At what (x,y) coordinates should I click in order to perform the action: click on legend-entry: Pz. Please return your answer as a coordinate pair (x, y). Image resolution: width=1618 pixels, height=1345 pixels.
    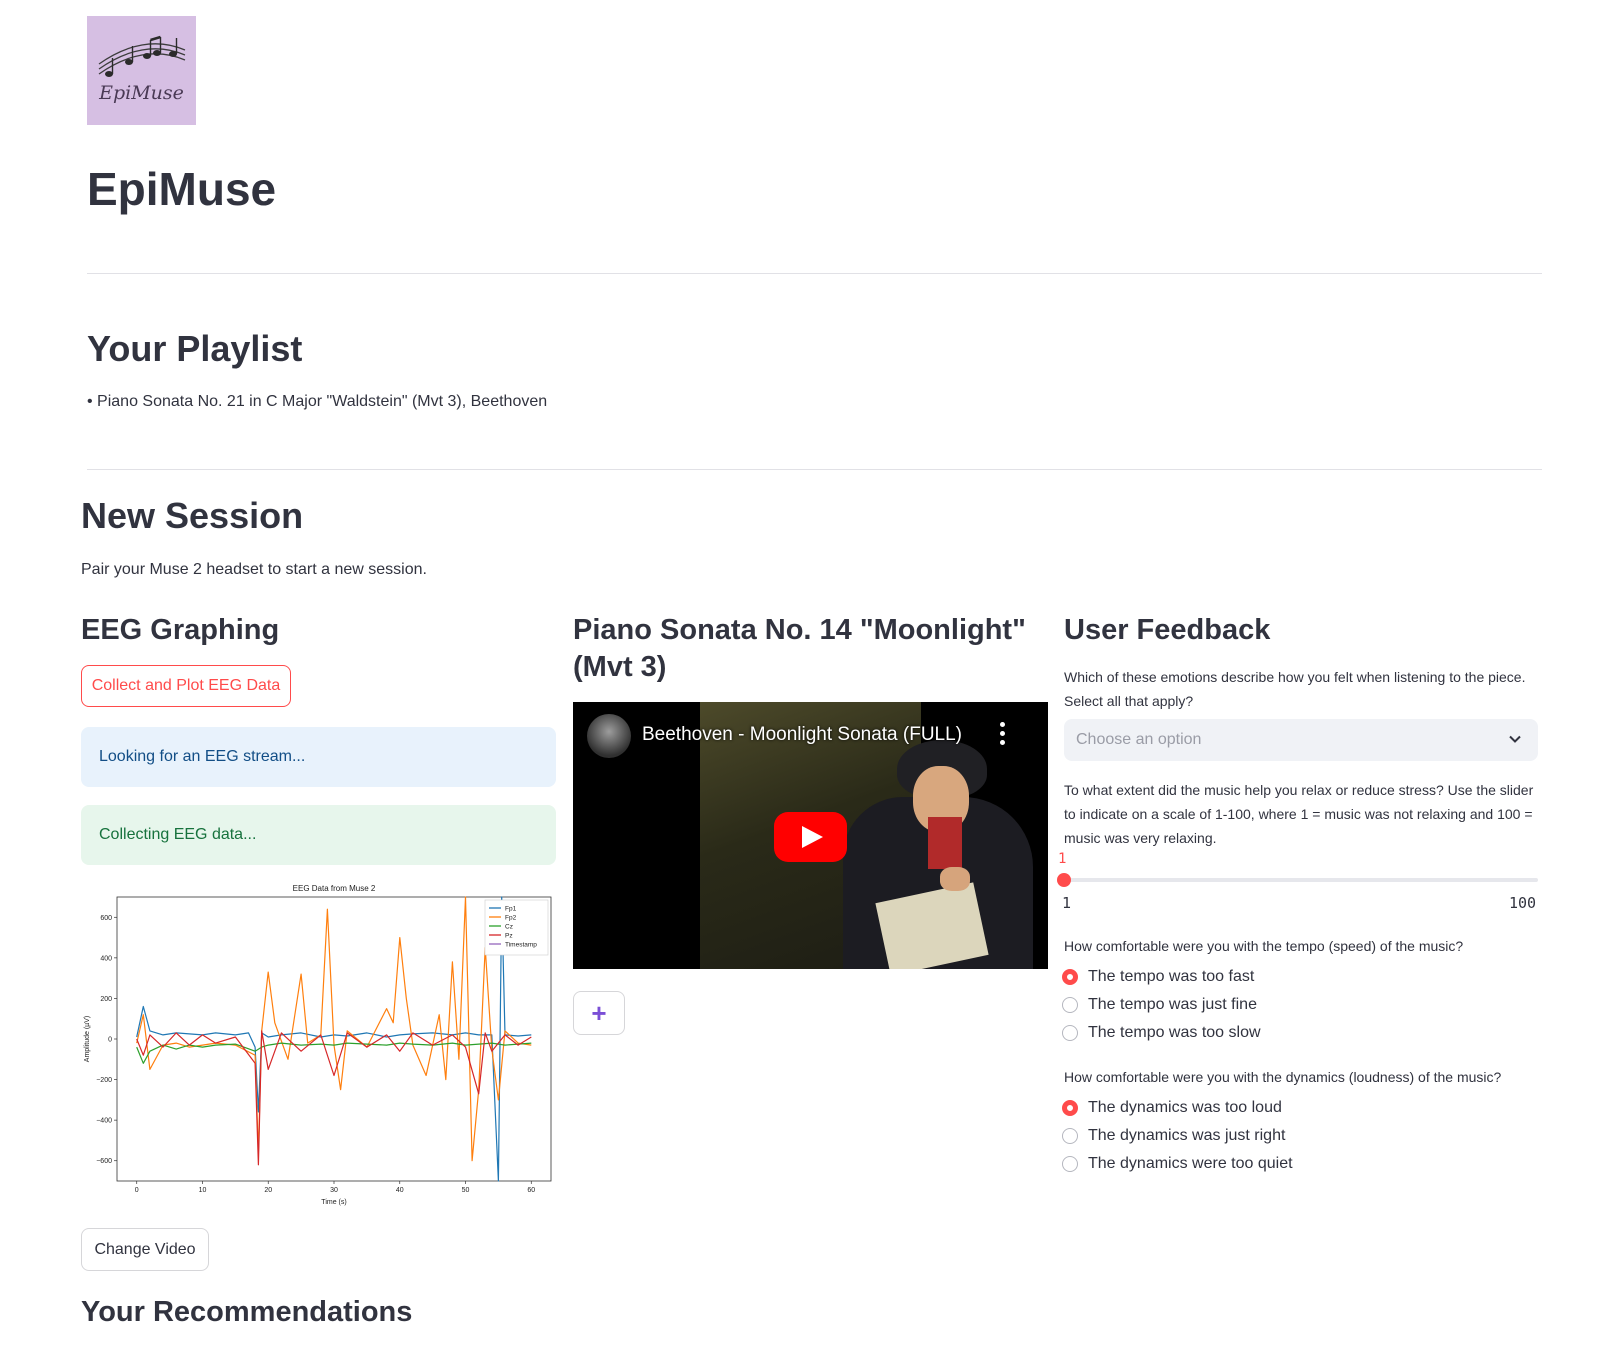
    Looking at the image, I should click on (509, 936).